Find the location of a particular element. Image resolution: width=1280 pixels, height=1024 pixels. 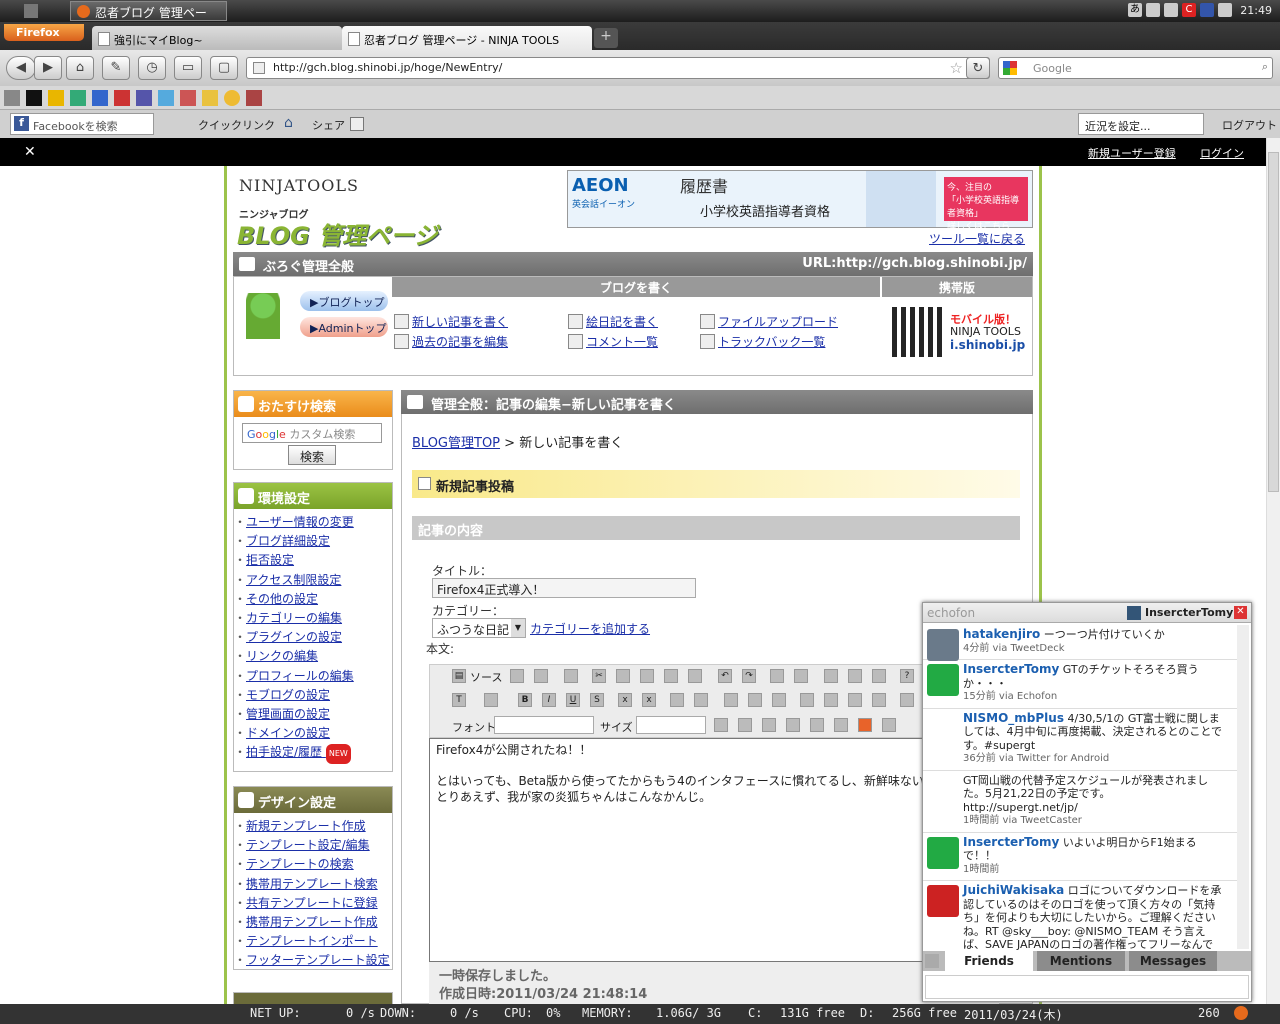

close-icon: ✕ is located at coordinates (1240, 612).